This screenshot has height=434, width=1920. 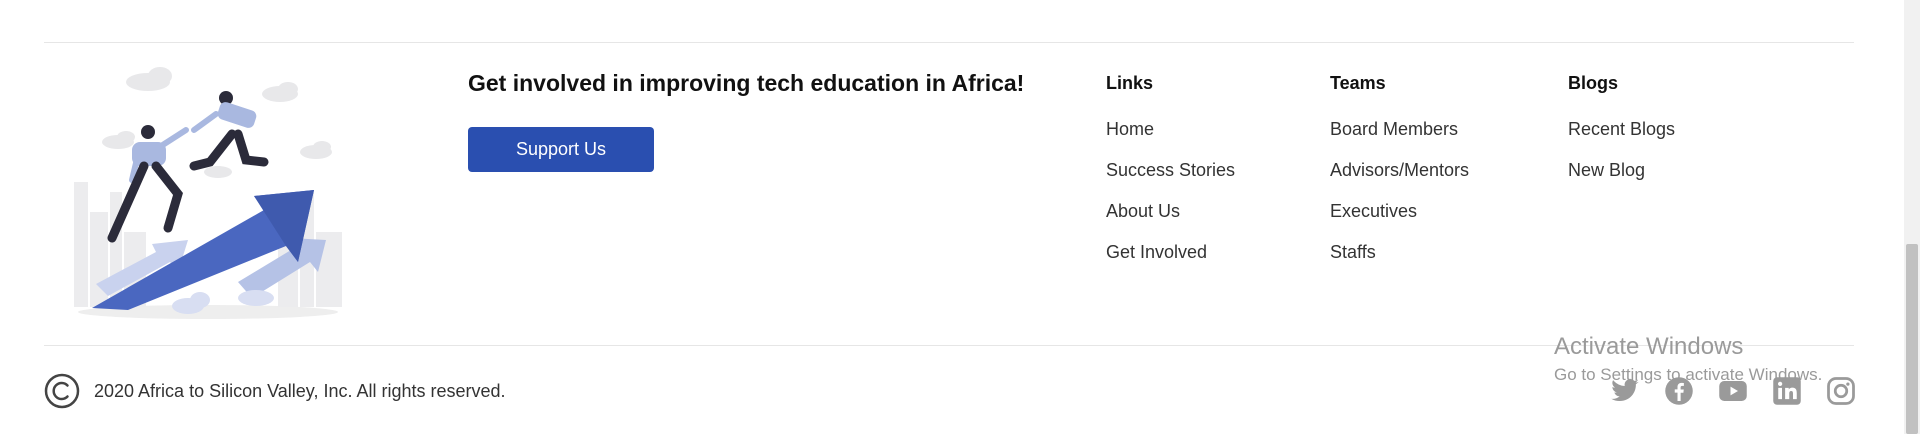 What do you see at coordinates (1649, 346) in the screenshot?
I see `watermark-title: Activate Windows` at bounding box center [1649, 346].